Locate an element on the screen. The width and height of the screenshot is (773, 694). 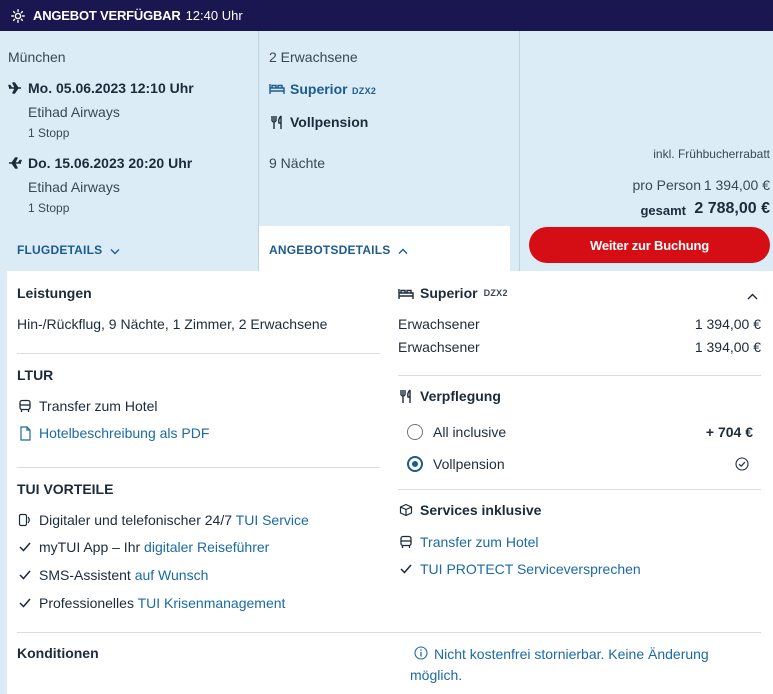
collapse-room-button is located at coordinates (752, 295).